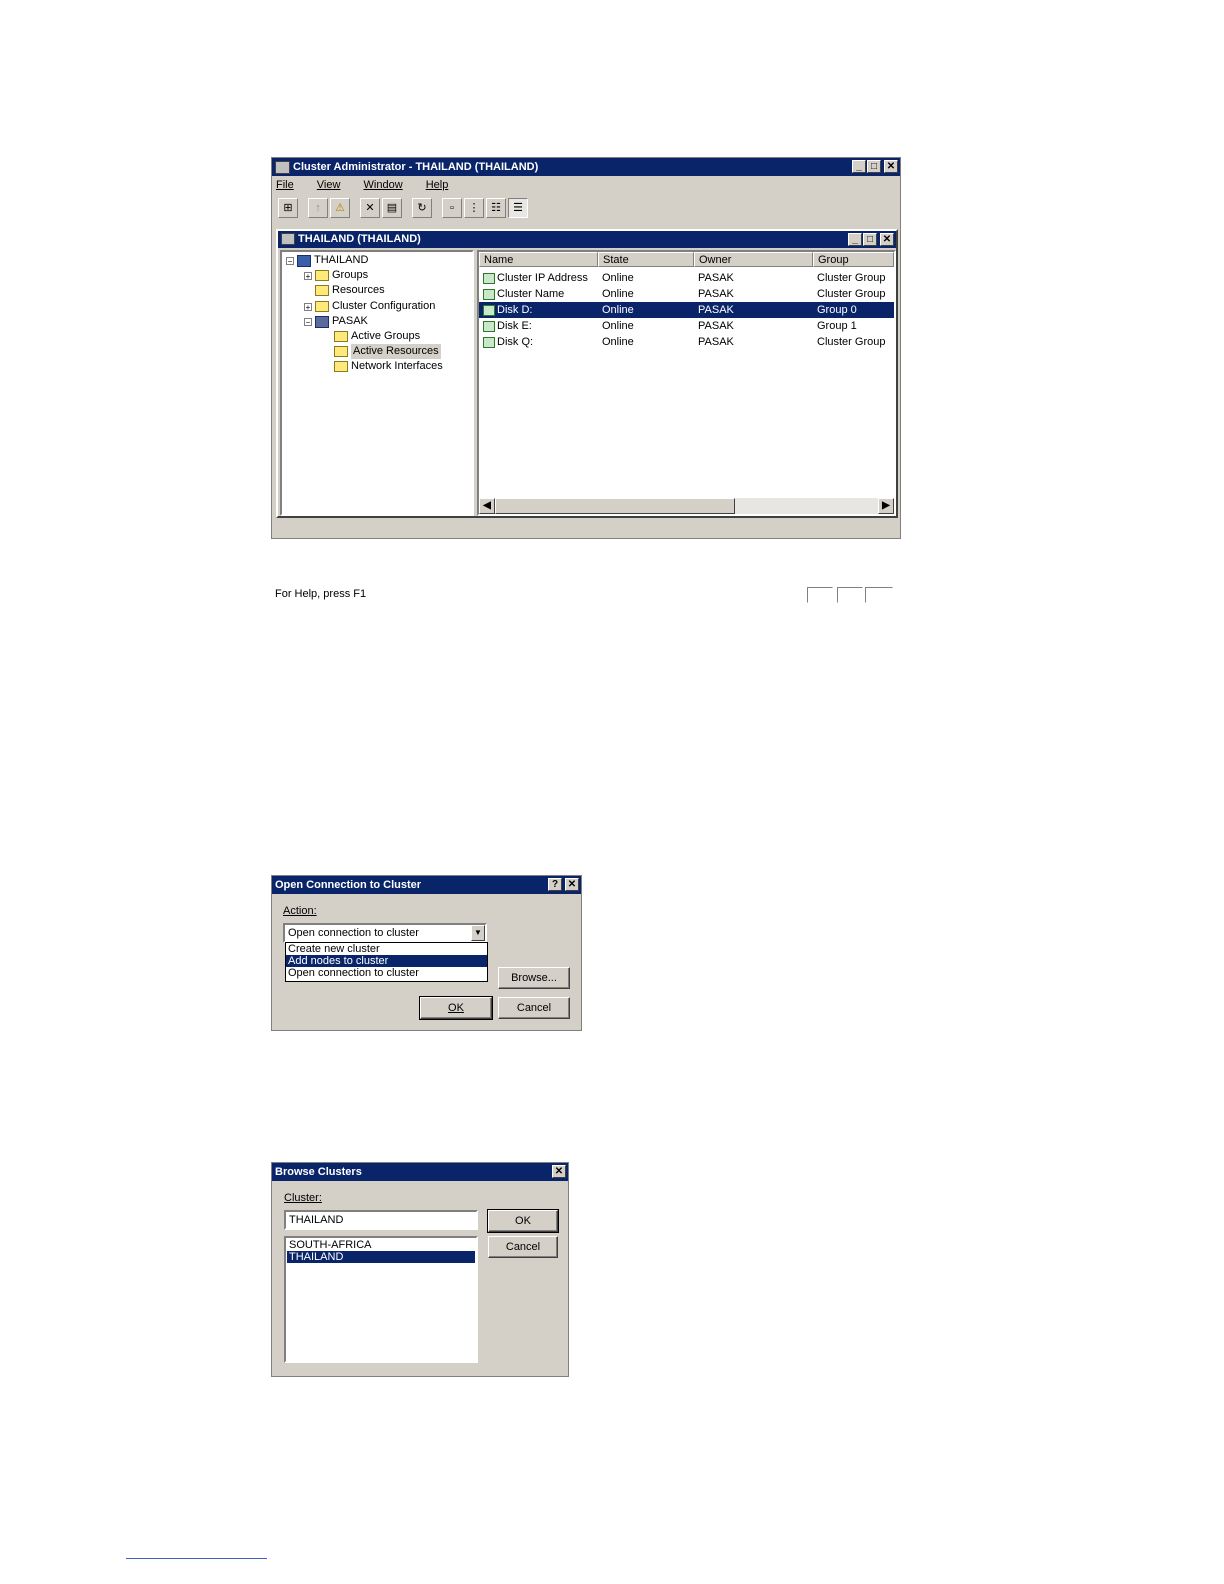 The image size is (1224, 1584). What do you see at coordinates (855, 239) in the screenshot?
I see `child-minimize-button: _` at bounding box center [855, 239].